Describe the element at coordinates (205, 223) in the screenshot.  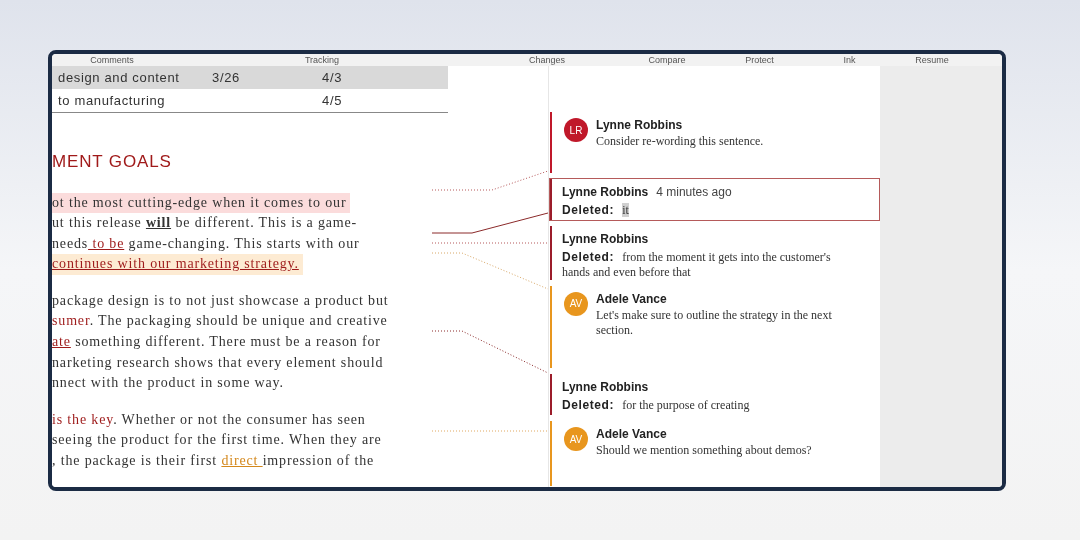
I see `paragraph-line: ut this release will be different. This is a game-` at that location.